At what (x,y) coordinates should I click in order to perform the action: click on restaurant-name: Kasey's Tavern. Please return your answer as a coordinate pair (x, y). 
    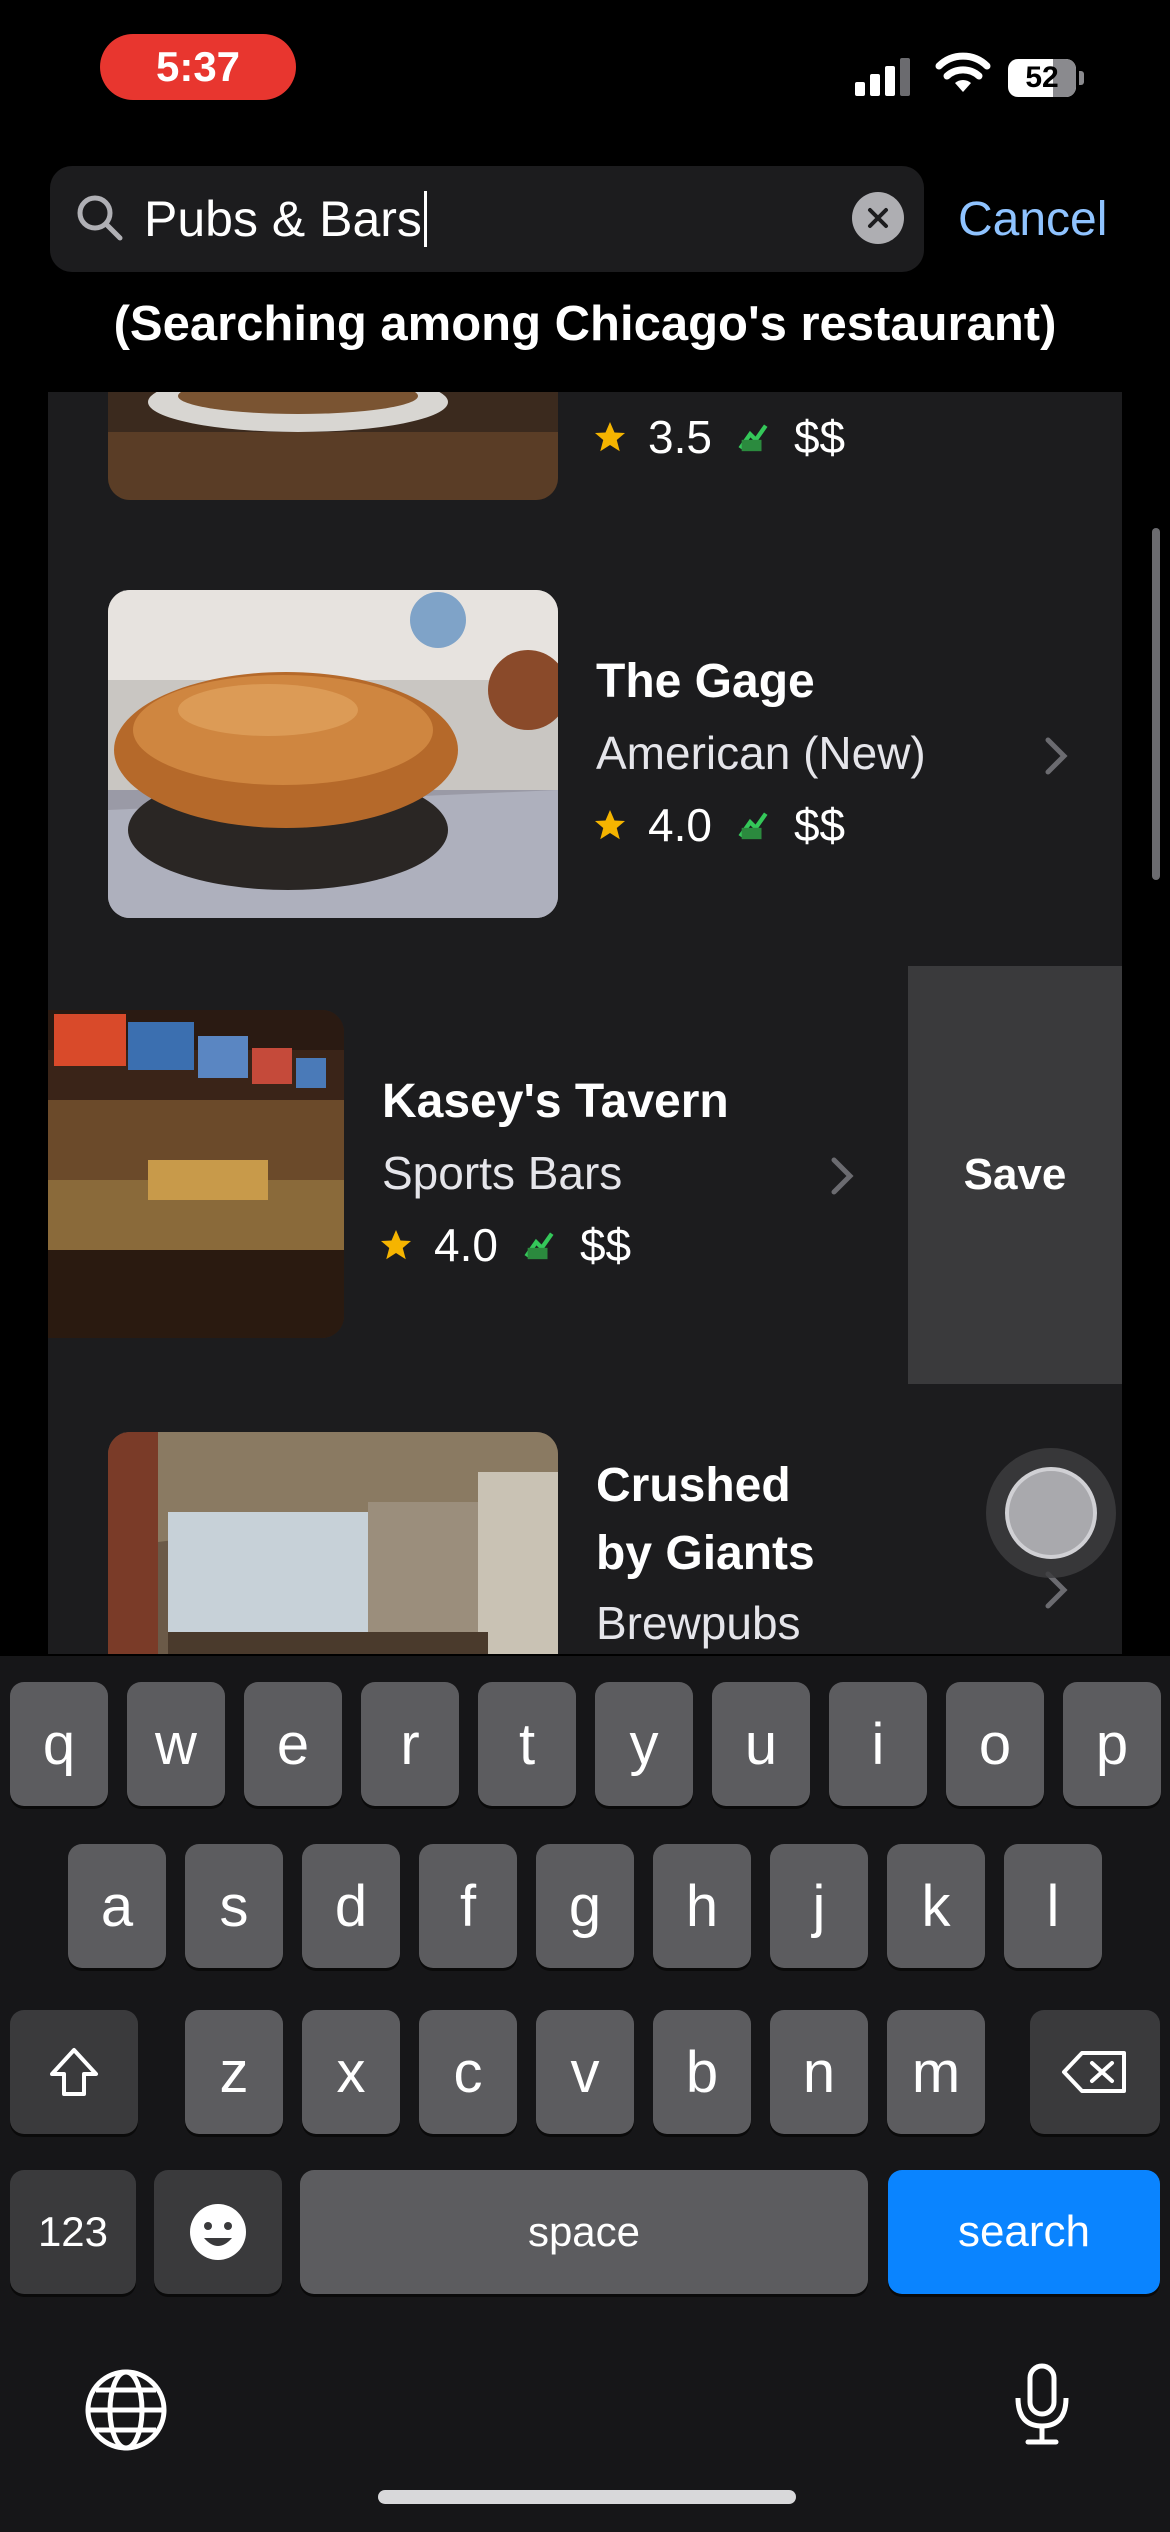
    Looking at the image, I should click on (555, 1101).